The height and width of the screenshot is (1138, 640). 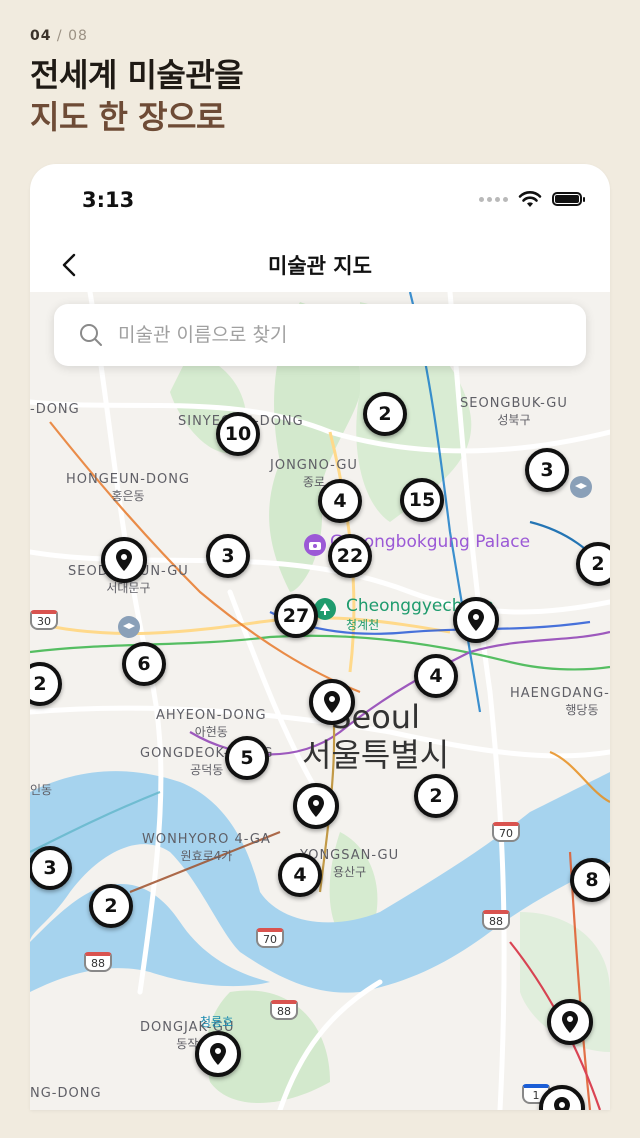 What do you see at coordinates (206, 847) in the screenshot?
I see `district-label: WONHYORO 4-GA 원효로4가` at bounding box center [206, 847].